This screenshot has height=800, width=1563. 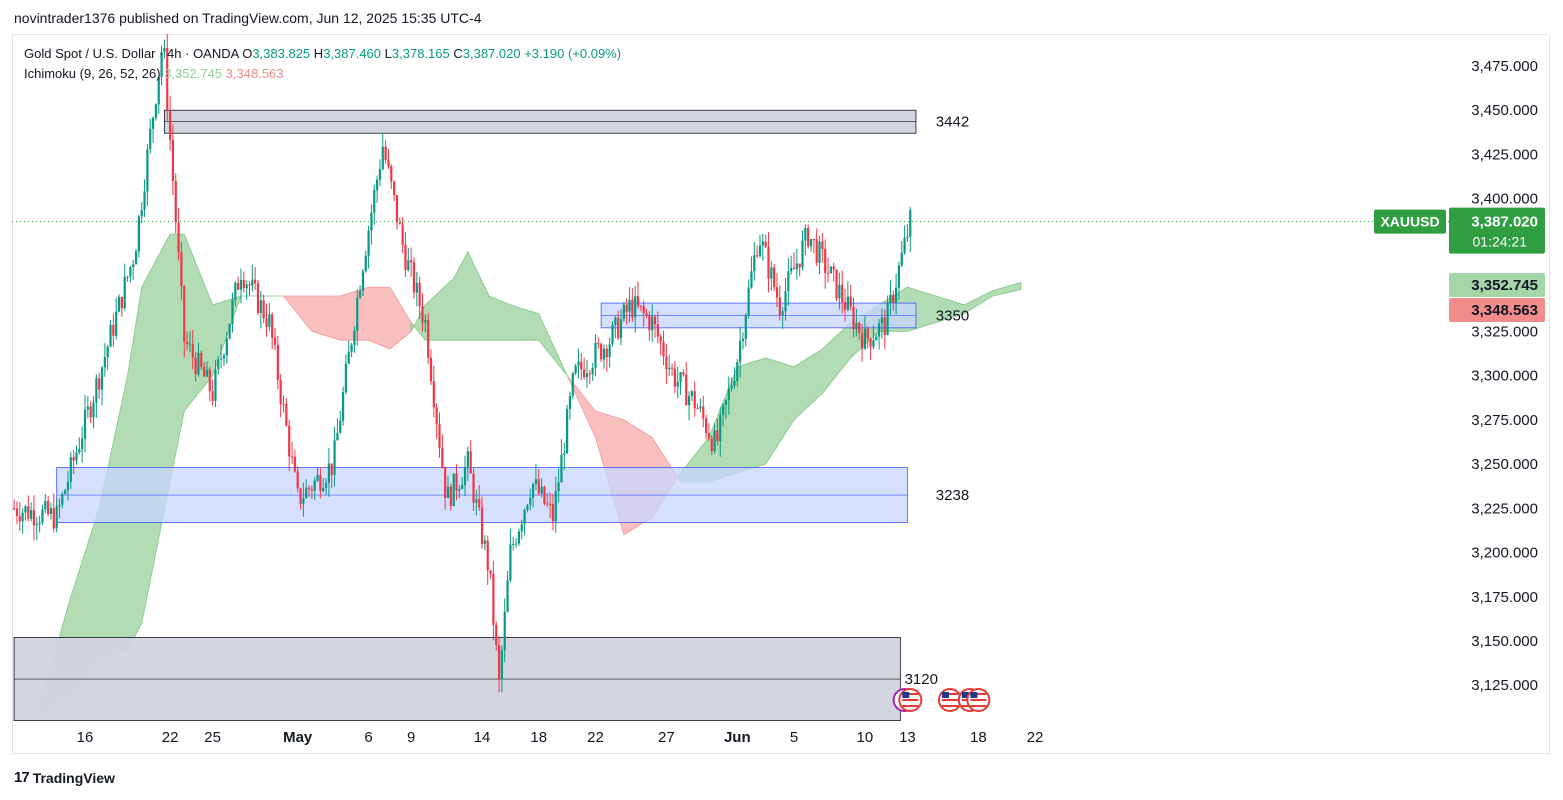 I want to click on price-tick-label: 3,325.000, so click(x=1504, y=331).